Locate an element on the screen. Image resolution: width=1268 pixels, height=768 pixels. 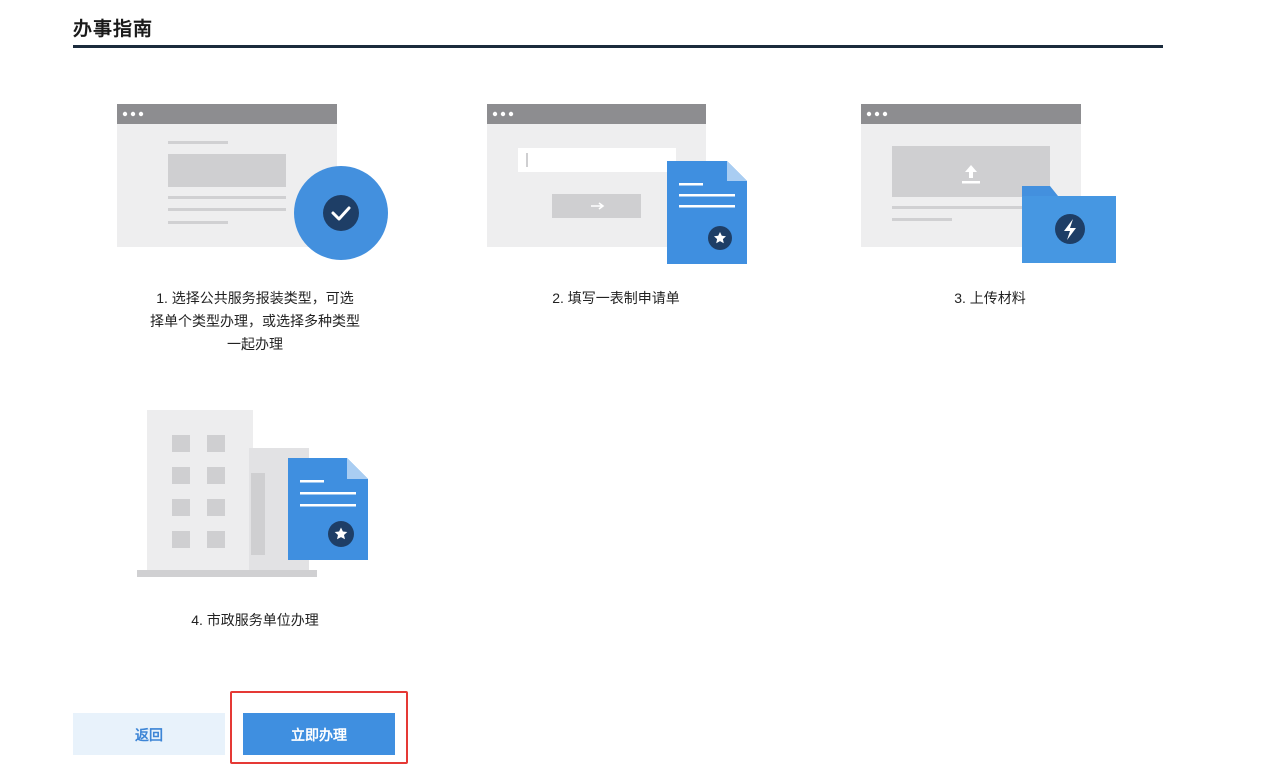
step-1-label-line-2: 择单个类型办理，或选择多种类型 is located at coordinates (255, 321).